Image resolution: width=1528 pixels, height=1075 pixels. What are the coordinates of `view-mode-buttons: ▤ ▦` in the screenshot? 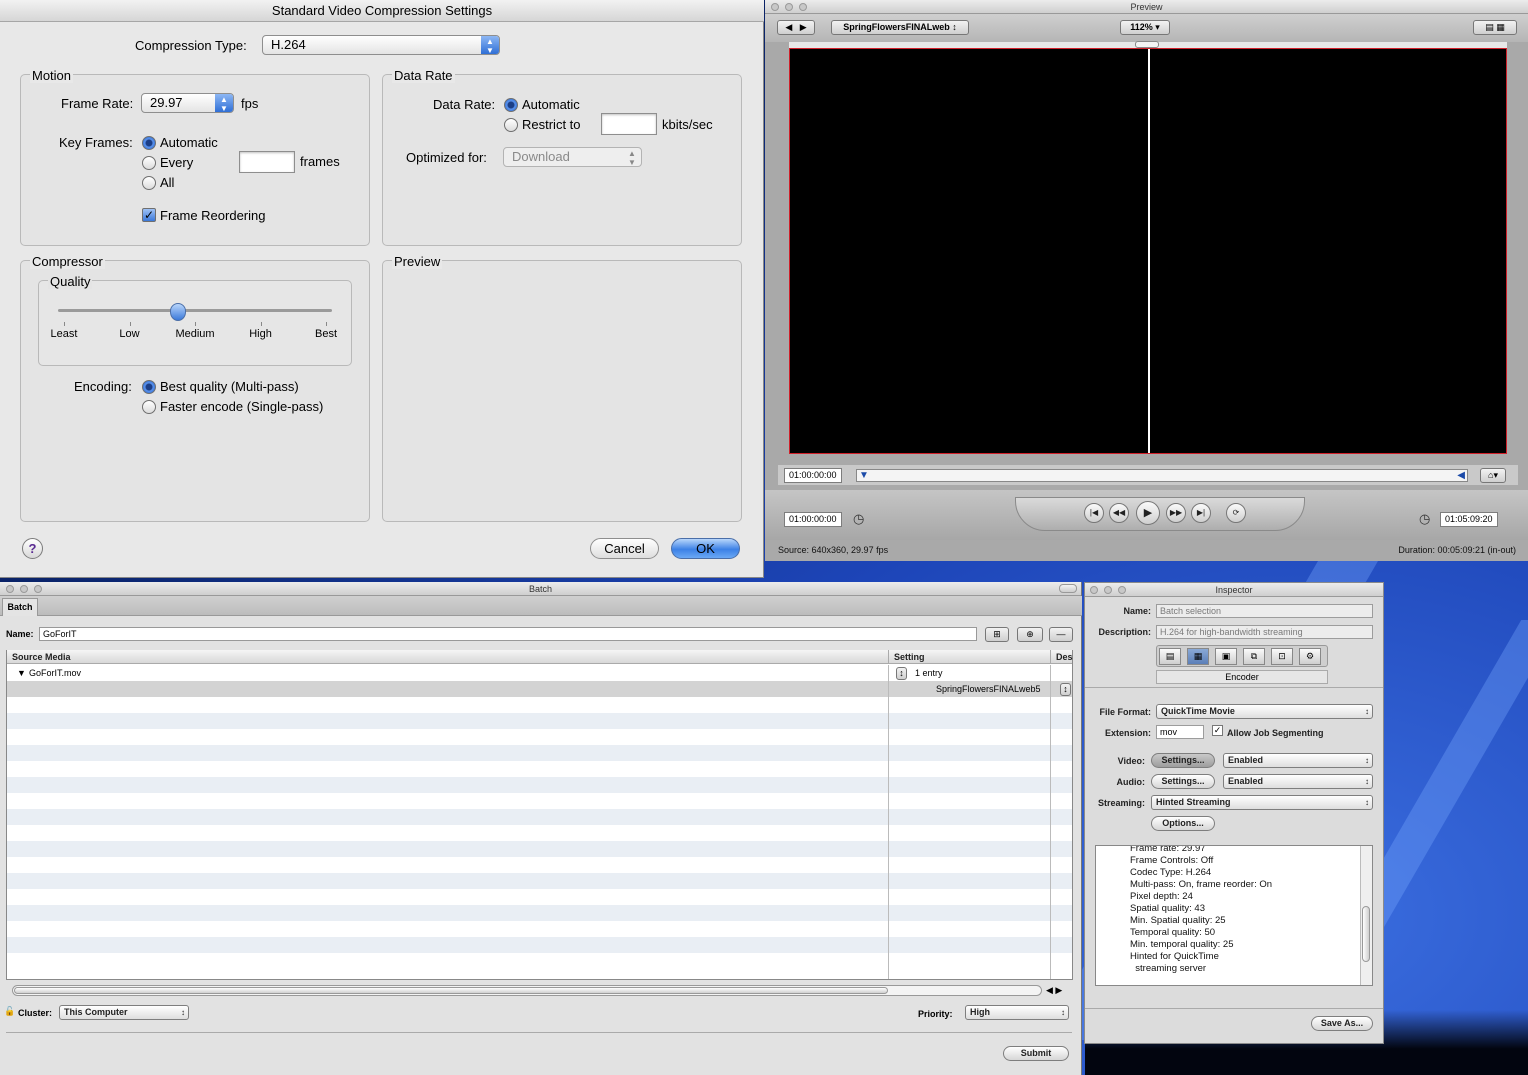 It's located at (1495, 27).